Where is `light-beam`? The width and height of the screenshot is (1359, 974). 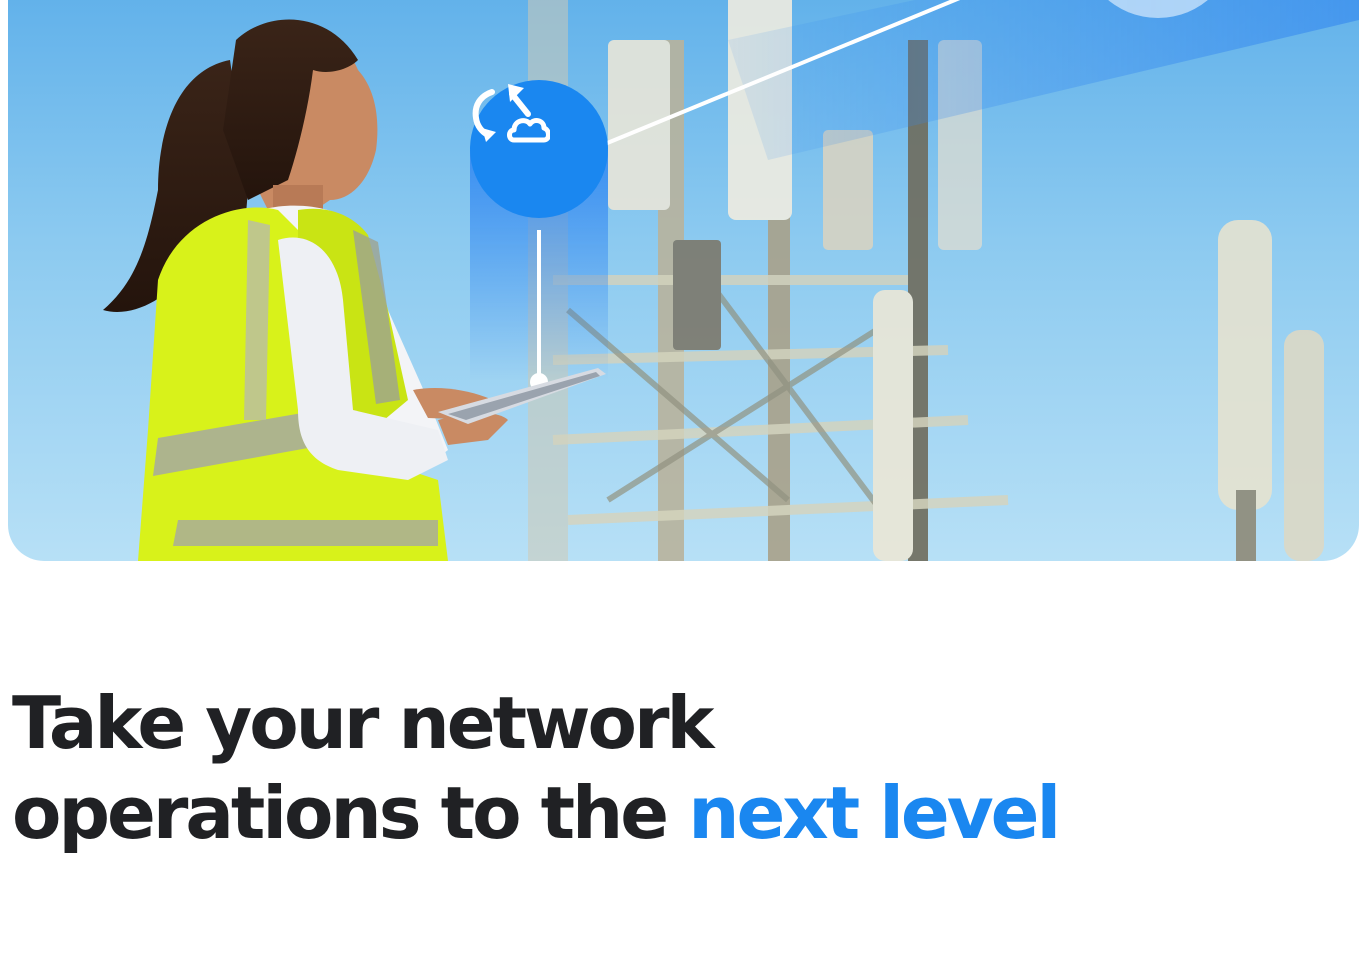
light-beam is located at coordinates (1043, 80).